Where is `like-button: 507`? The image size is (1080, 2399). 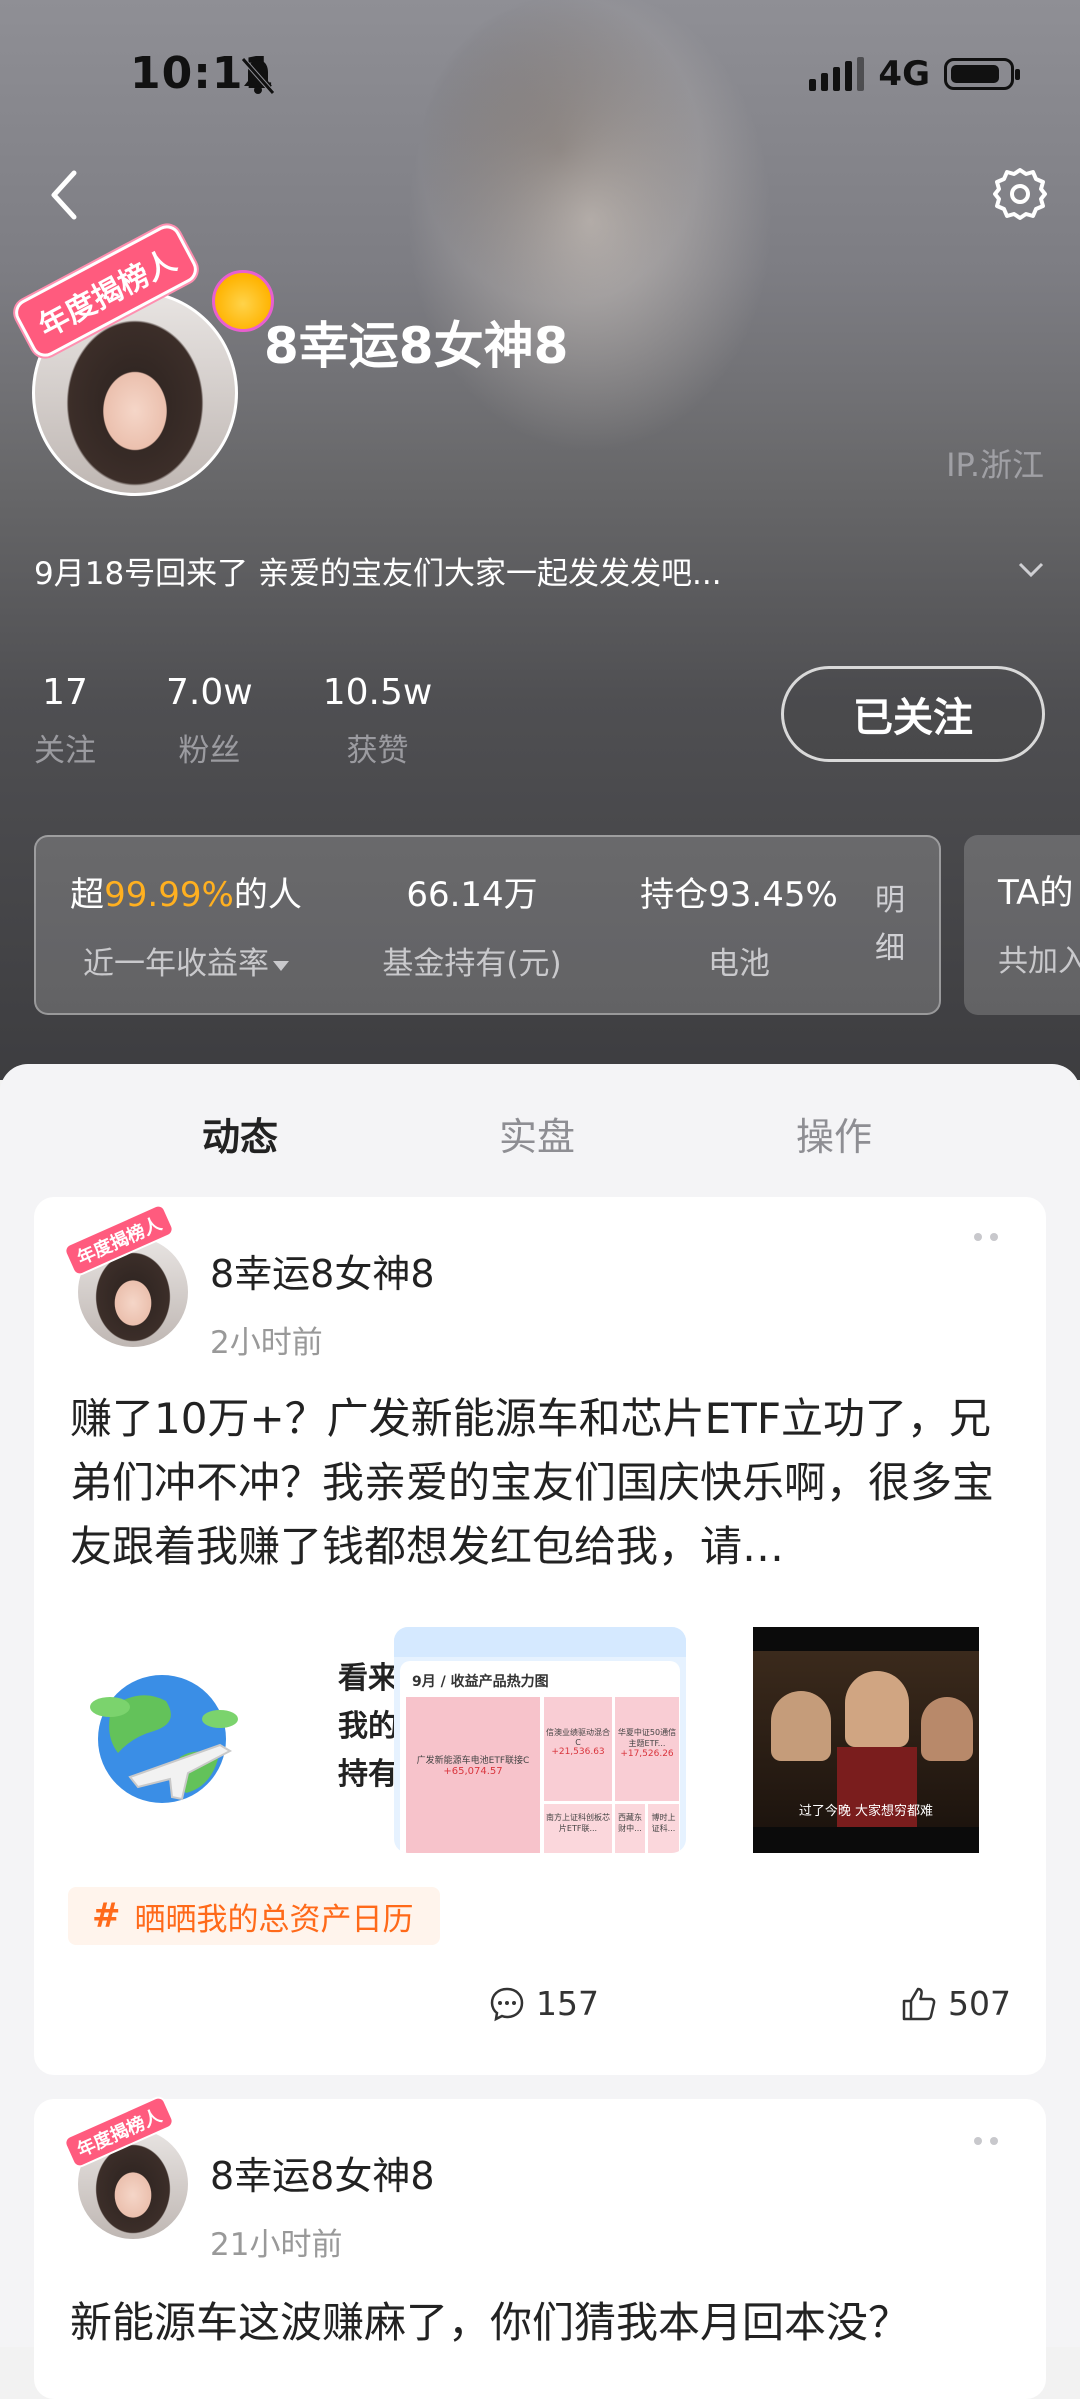
like-button: 507 is located at coordinates (955, 2003).